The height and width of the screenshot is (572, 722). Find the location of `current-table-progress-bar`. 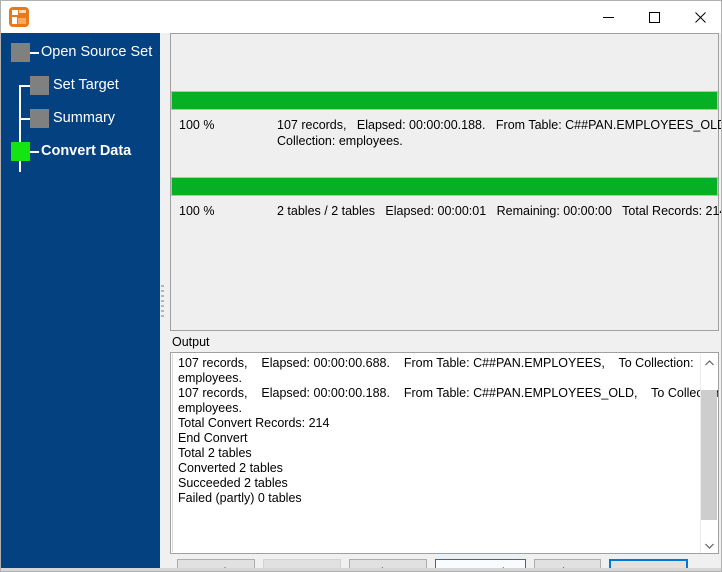

current-table-progress-bar is located at coordinates (444, 100).